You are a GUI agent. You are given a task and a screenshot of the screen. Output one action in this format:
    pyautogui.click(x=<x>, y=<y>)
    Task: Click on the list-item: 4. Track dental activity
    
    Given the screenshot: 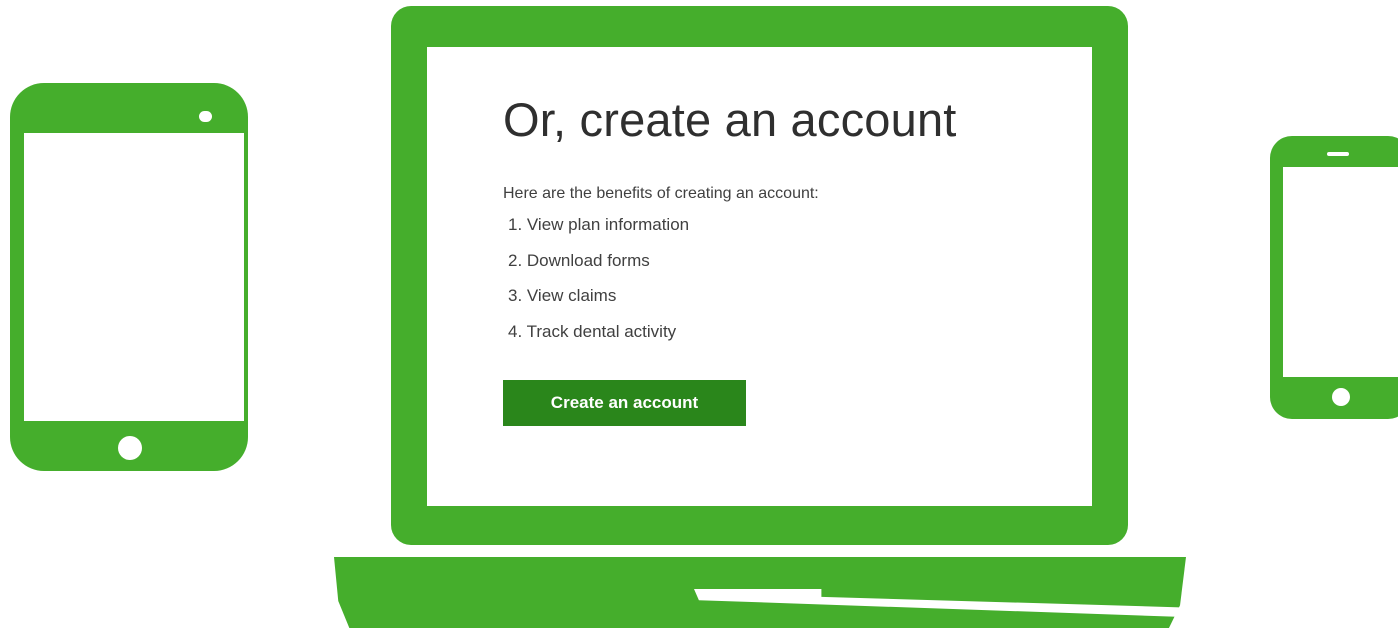 What is the action you would take?
    pyautogui.click(x=592, y=331)
    